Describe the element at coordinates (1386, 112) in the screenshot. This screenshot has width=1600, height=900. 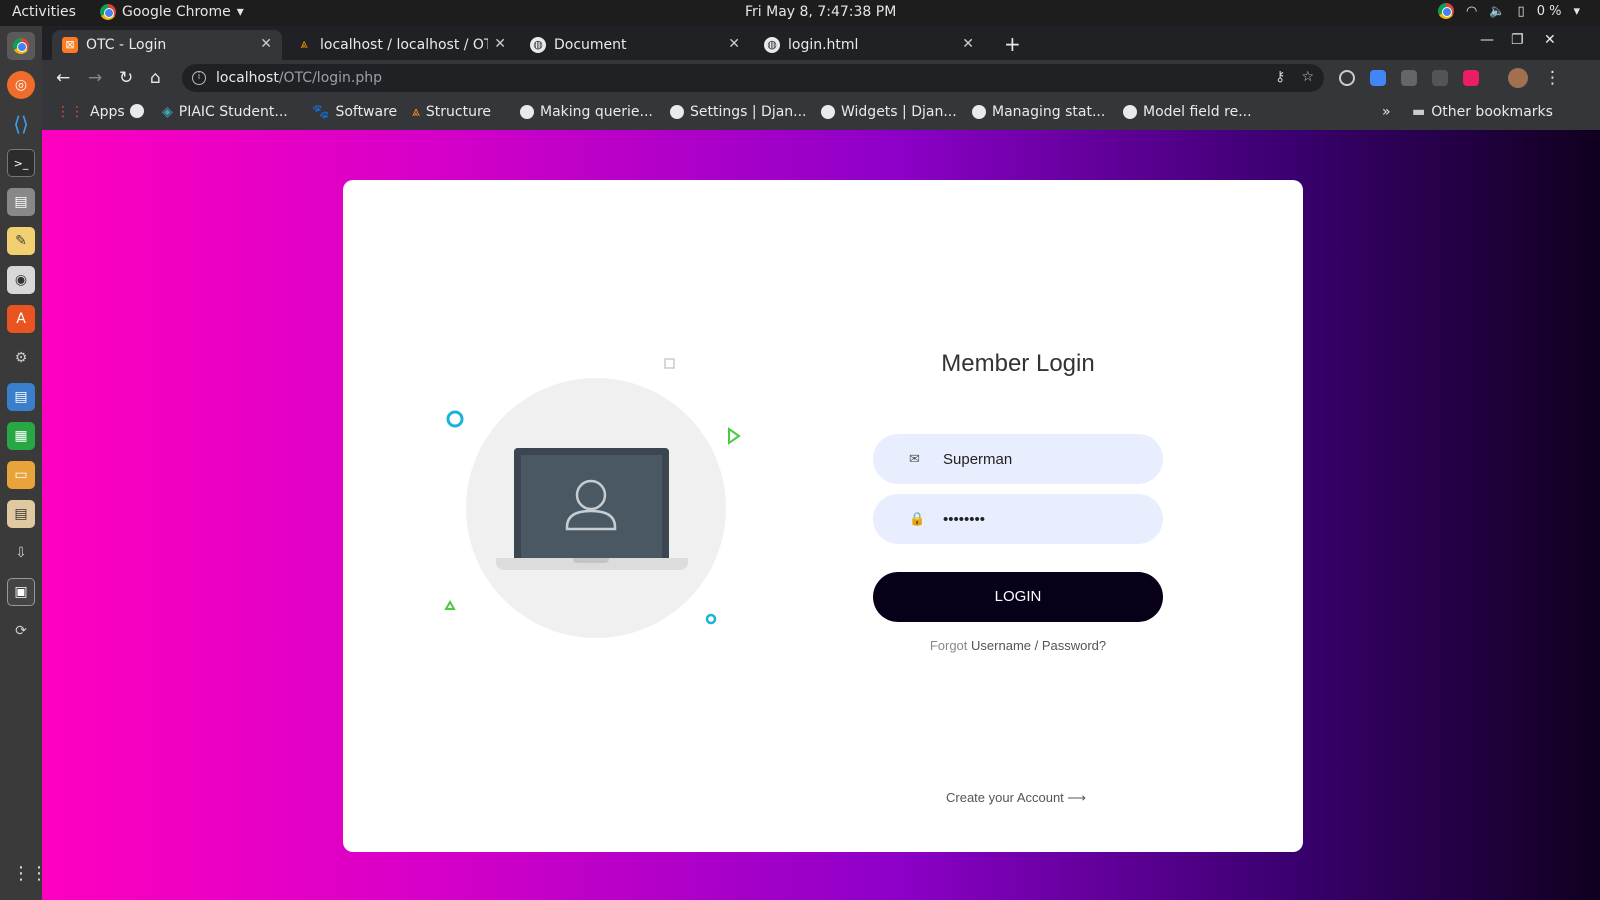
I see `bookmarks-overflow-button: »` at that location.